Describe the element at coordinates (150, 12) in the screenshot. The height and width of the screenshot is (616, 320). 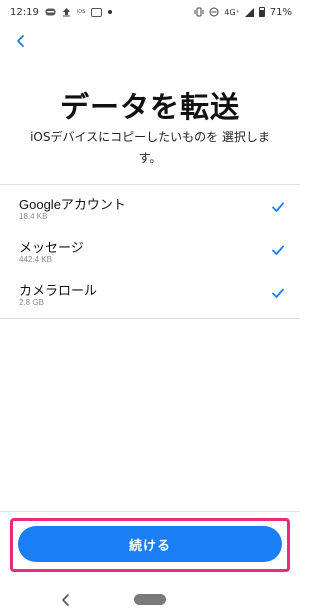
I see `status-bar: 12:19 iOS 4G⁺ 71%` at that location.